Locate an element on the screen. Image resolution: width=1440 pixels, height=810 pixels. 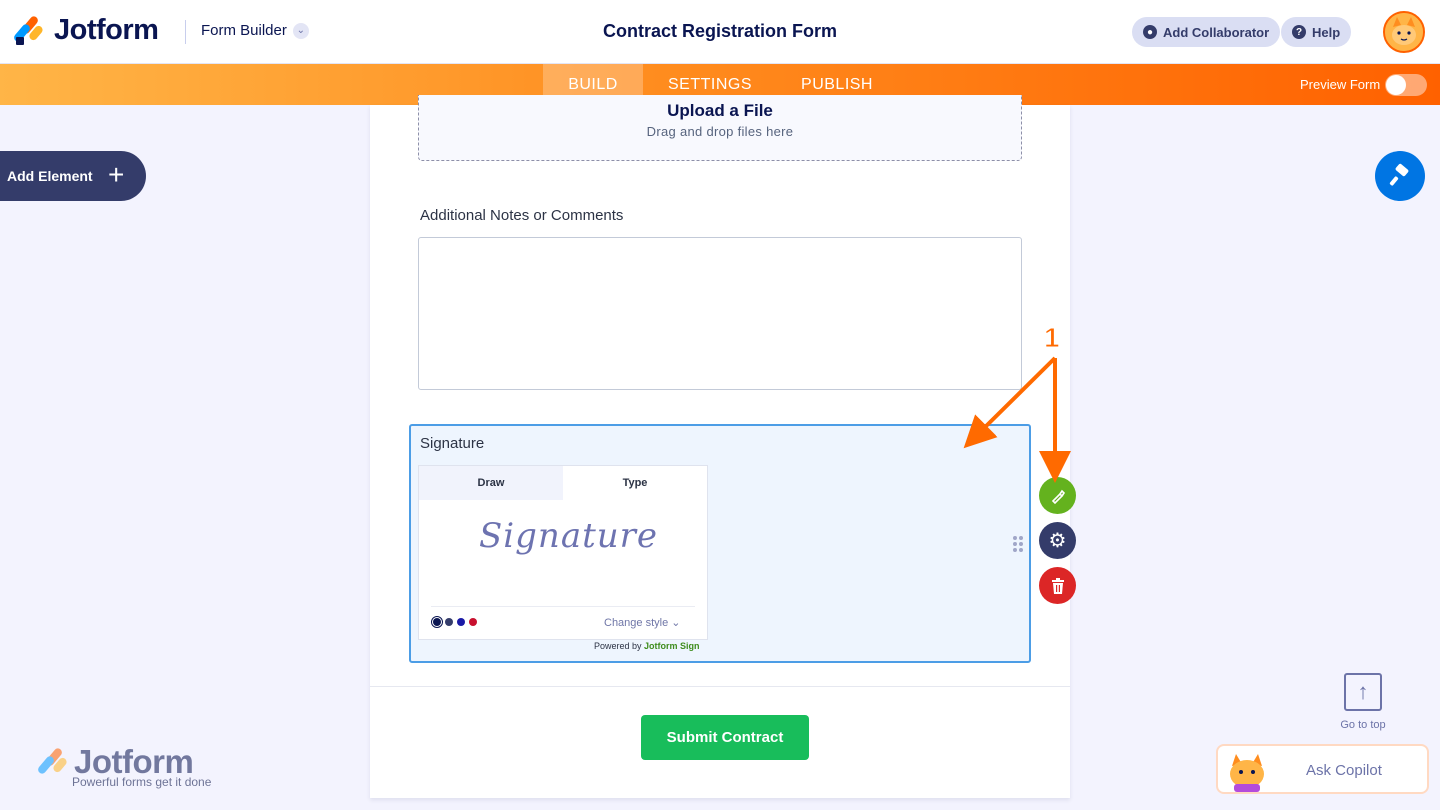
logo-text: Jotform is located at coordinates (106, 30).